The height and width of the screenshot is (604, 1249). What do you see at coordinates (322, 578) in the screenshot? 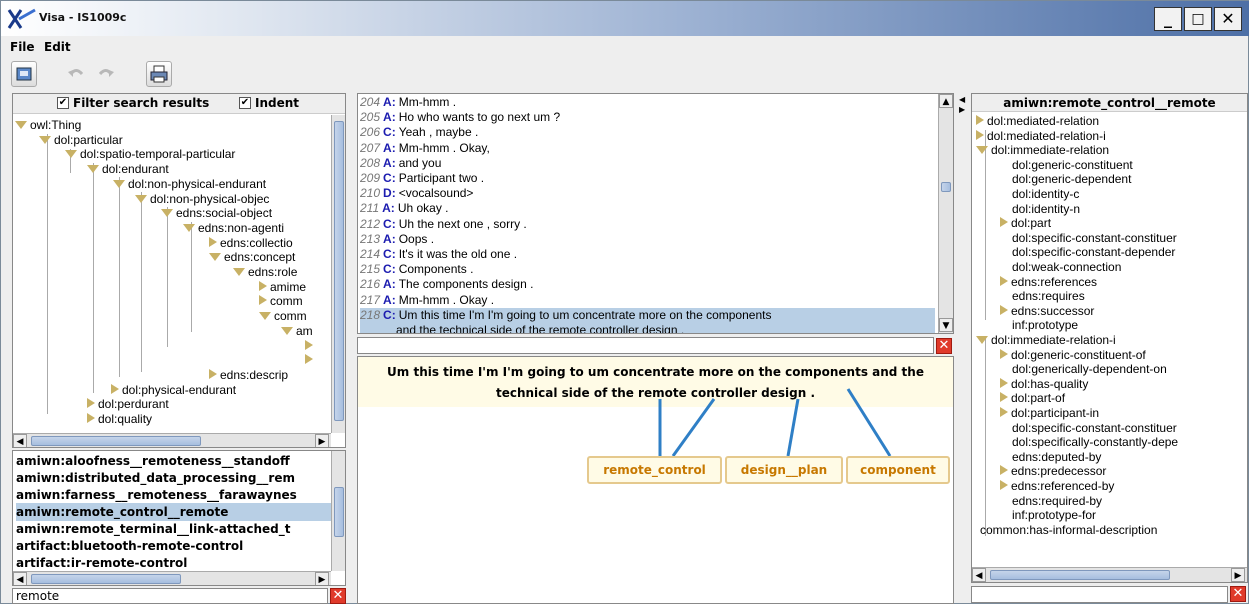
I see `results-scroll-right-arrow: ▶` at bounding box center [322, 578].